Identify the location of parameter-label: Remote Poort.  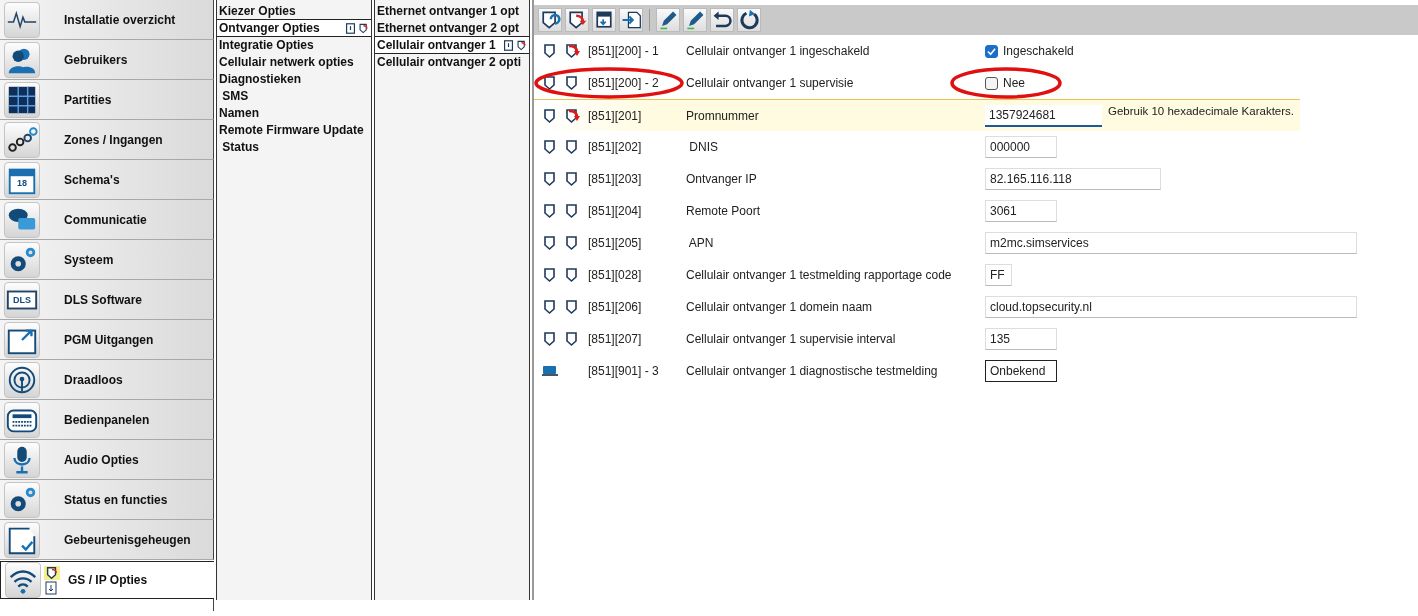
(724, 211).